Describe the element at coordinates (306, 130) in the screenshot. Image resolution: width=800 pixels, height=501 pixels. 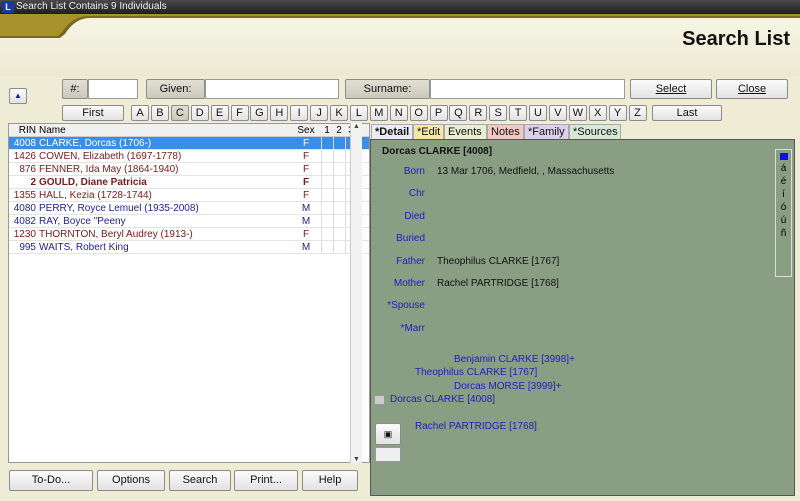
I see `header-sex: Sex` at that location.